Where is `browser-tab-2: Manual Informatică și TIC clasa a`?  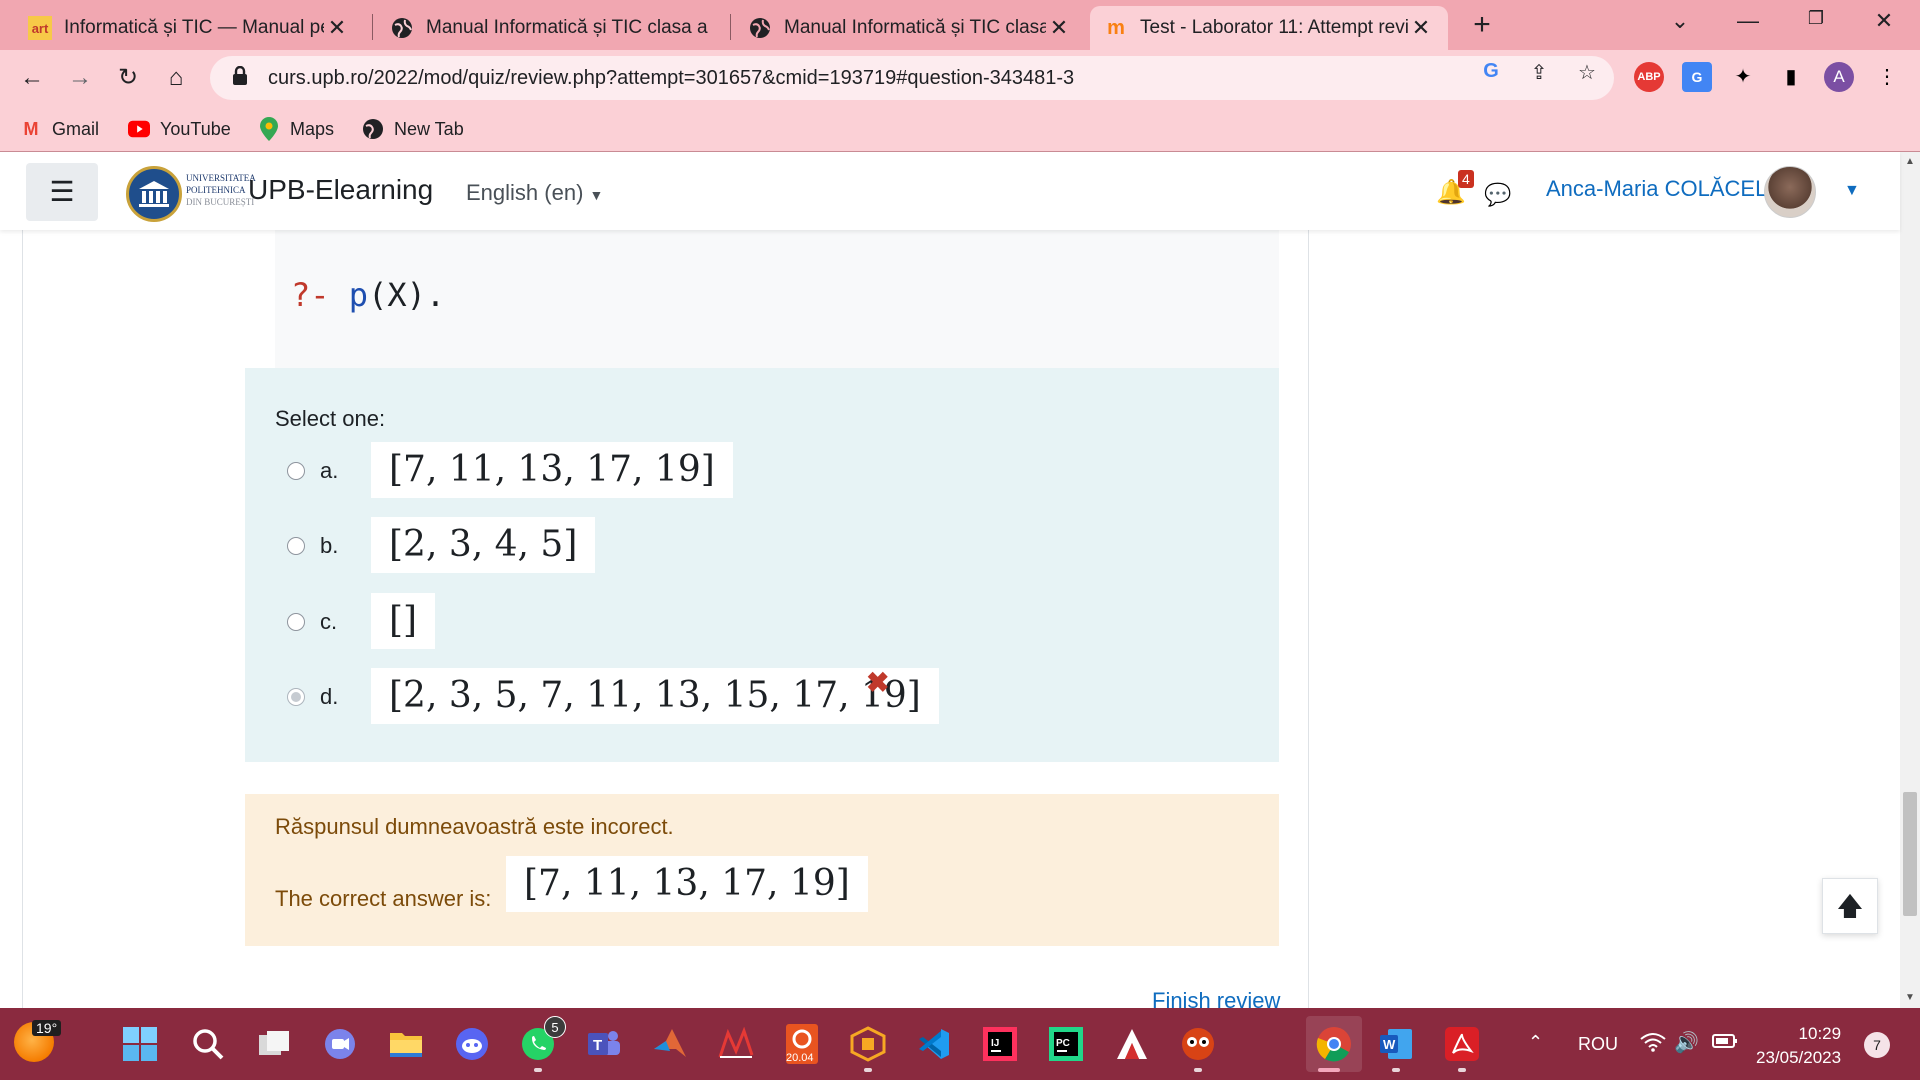
browser-tab-2: Manual Informatică și TIC clasa a is located at coordinates (552, 28).